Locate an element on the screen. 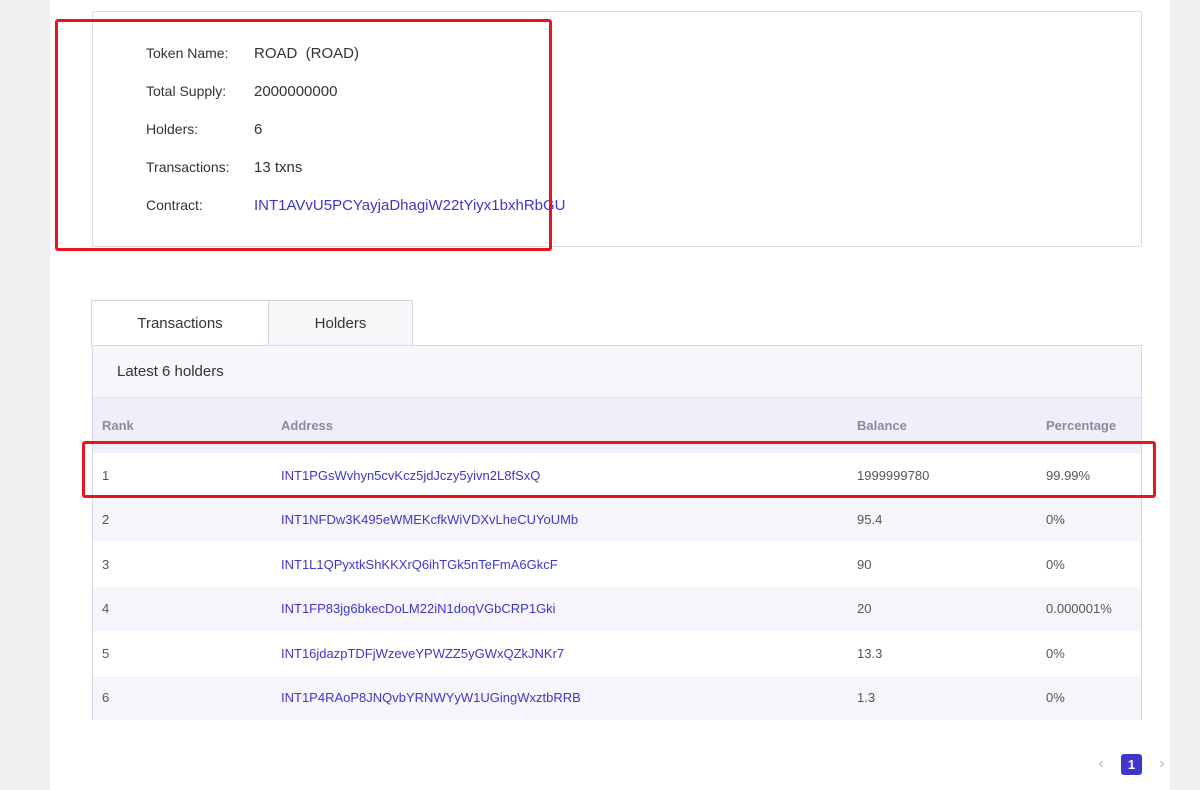 The height and width of the screenshot is (790, 1200). tab-bar: Transactions Holders is located at coordinates (252, 323).